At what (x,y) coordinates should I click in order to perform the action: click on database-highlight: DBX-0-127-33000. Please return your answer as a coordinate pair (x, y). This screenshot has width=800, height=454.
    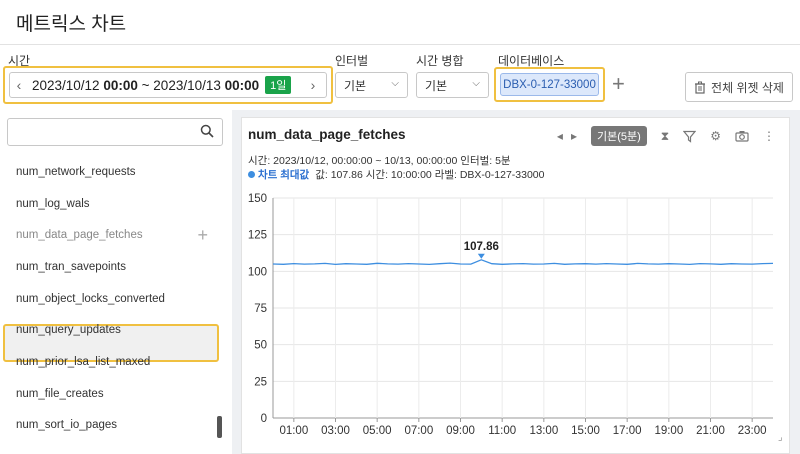
    Looking at the image, I should click on (549, 84).